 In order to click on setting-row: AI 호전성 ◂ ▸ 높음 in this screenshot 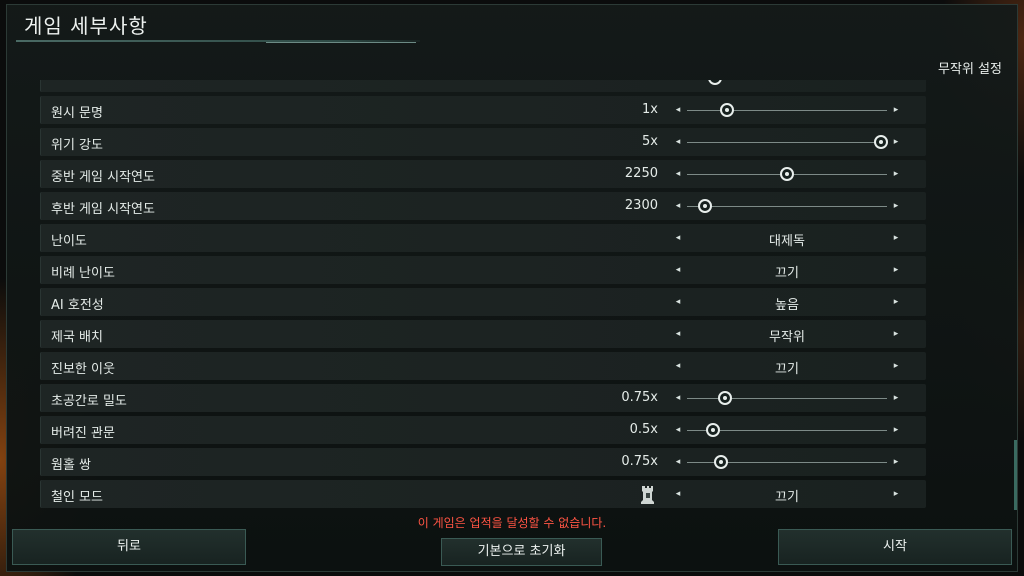, I will do `click(483, 302)`.